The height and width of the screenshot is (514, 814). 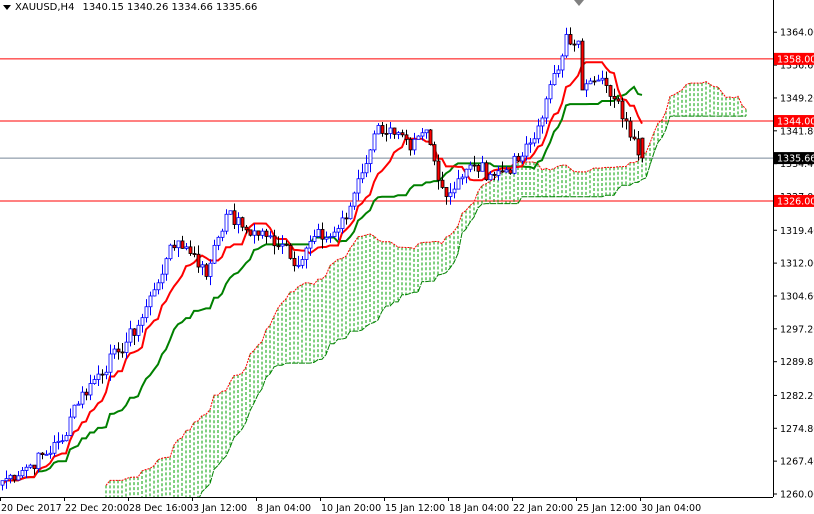 What do you see at coordinates (797, 131) in the screenshot?
I see `y-tick-label: 1341.80` at bounding box center [797, 131].